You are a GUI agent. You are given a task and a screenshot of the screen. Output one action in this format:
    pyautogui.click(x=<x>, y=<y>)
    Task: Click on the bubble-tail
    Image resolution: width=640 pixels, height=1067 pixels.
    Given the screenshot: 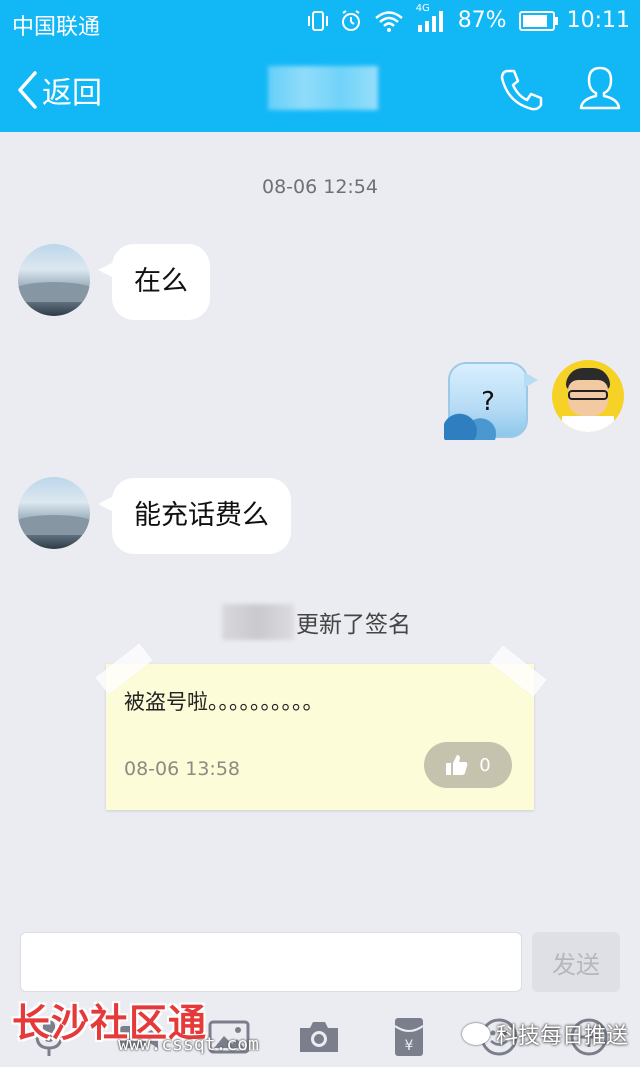 What is the action you would take?
    pyautogui.click(x=531, y=380)
    